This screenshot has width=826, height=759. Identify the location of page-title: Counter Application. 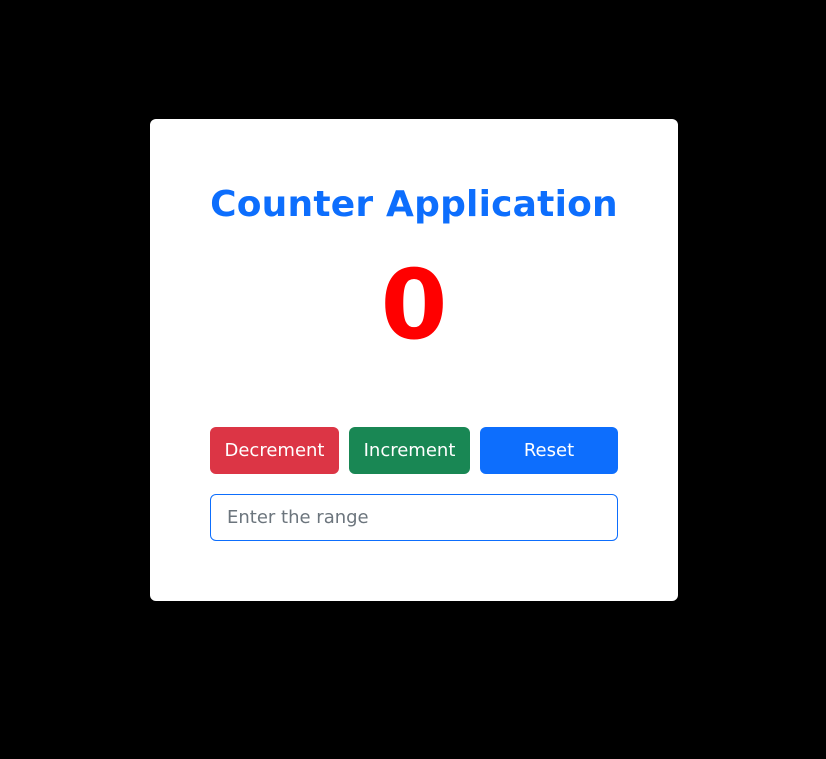
(414, 204).